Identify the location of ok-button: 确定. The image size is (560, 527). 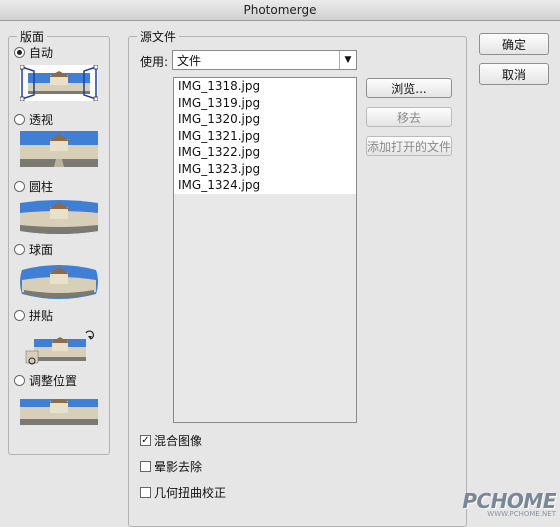
(514, 44).